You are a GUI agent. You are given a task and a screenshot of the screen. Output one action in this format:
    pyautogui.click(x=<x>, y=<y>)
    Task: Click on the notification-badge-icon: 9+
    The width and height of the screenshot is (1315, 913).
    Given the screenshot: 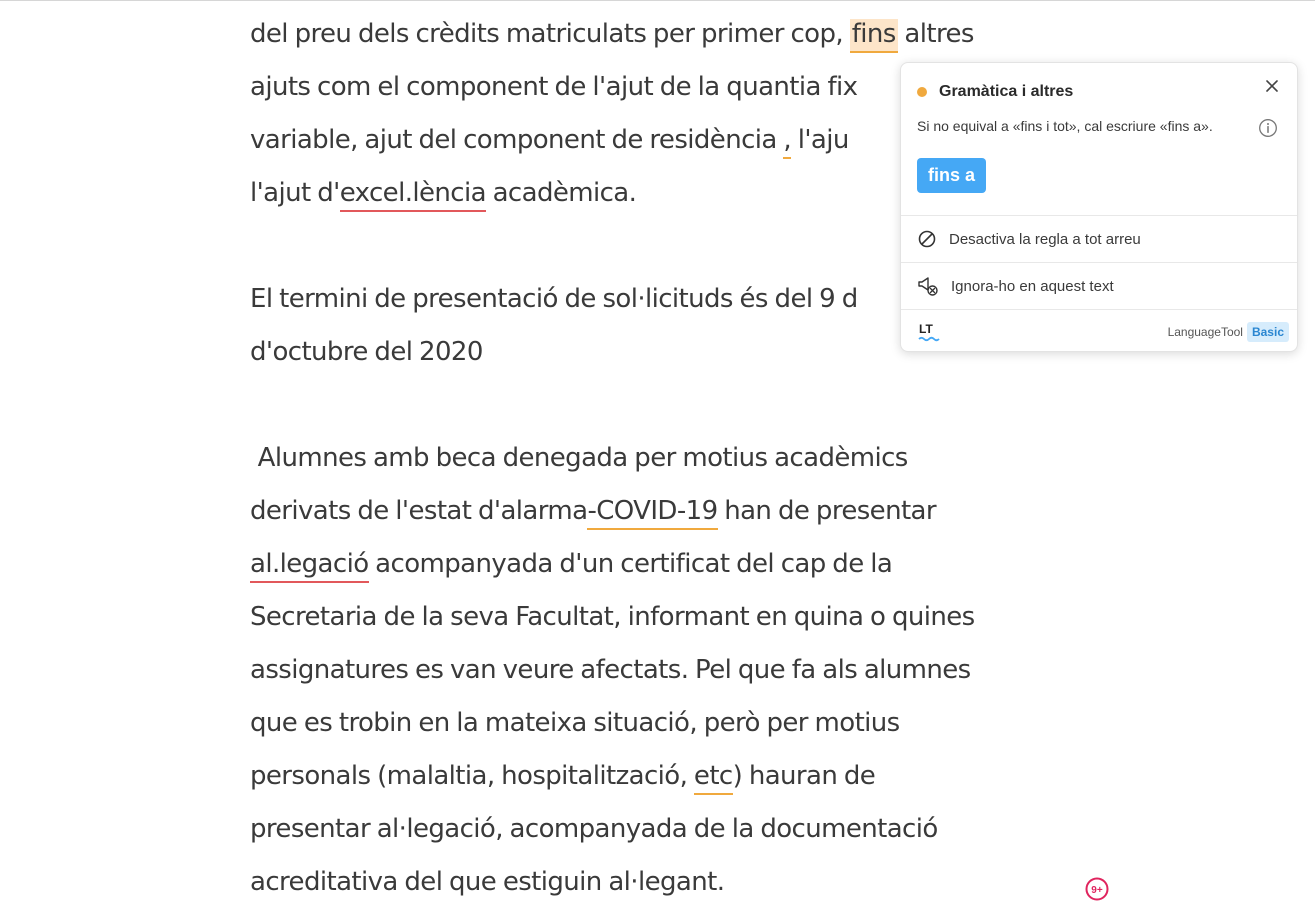 What is the action you would take?
    pyautogui.click(x=1097, y=889)
    